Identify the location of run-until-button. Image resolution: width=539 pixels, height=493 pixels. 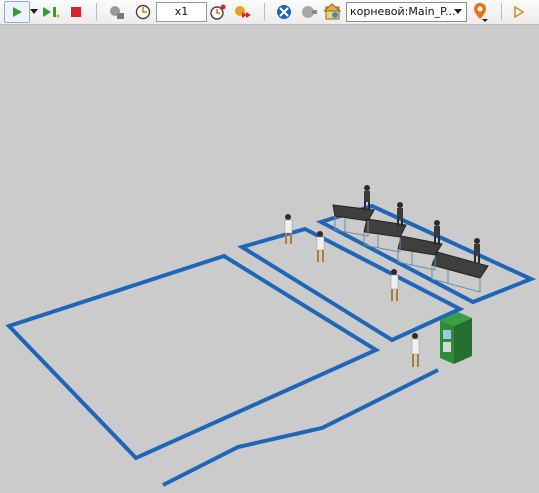
(51, 12).